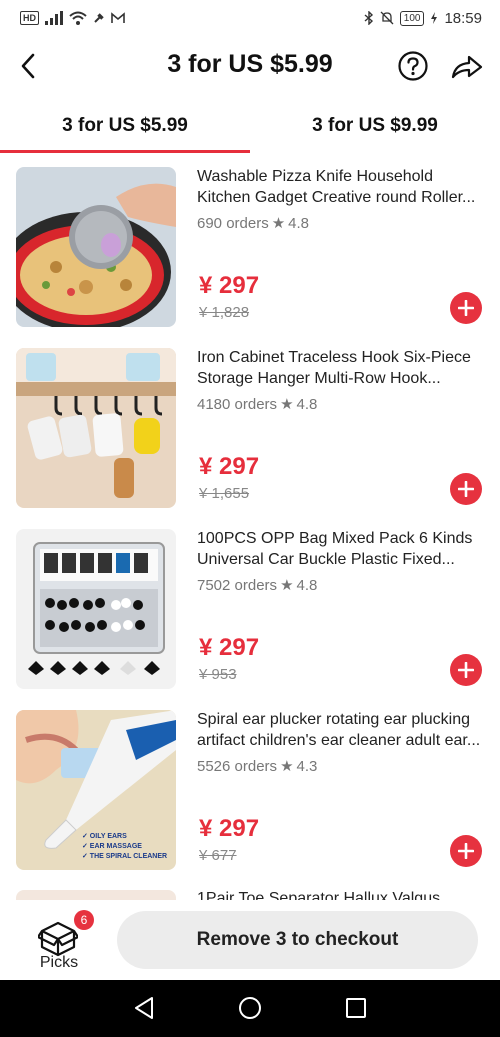 The image size is (500, 1037). I want to click on picks-button: 6 Picks, so click(62, 942).